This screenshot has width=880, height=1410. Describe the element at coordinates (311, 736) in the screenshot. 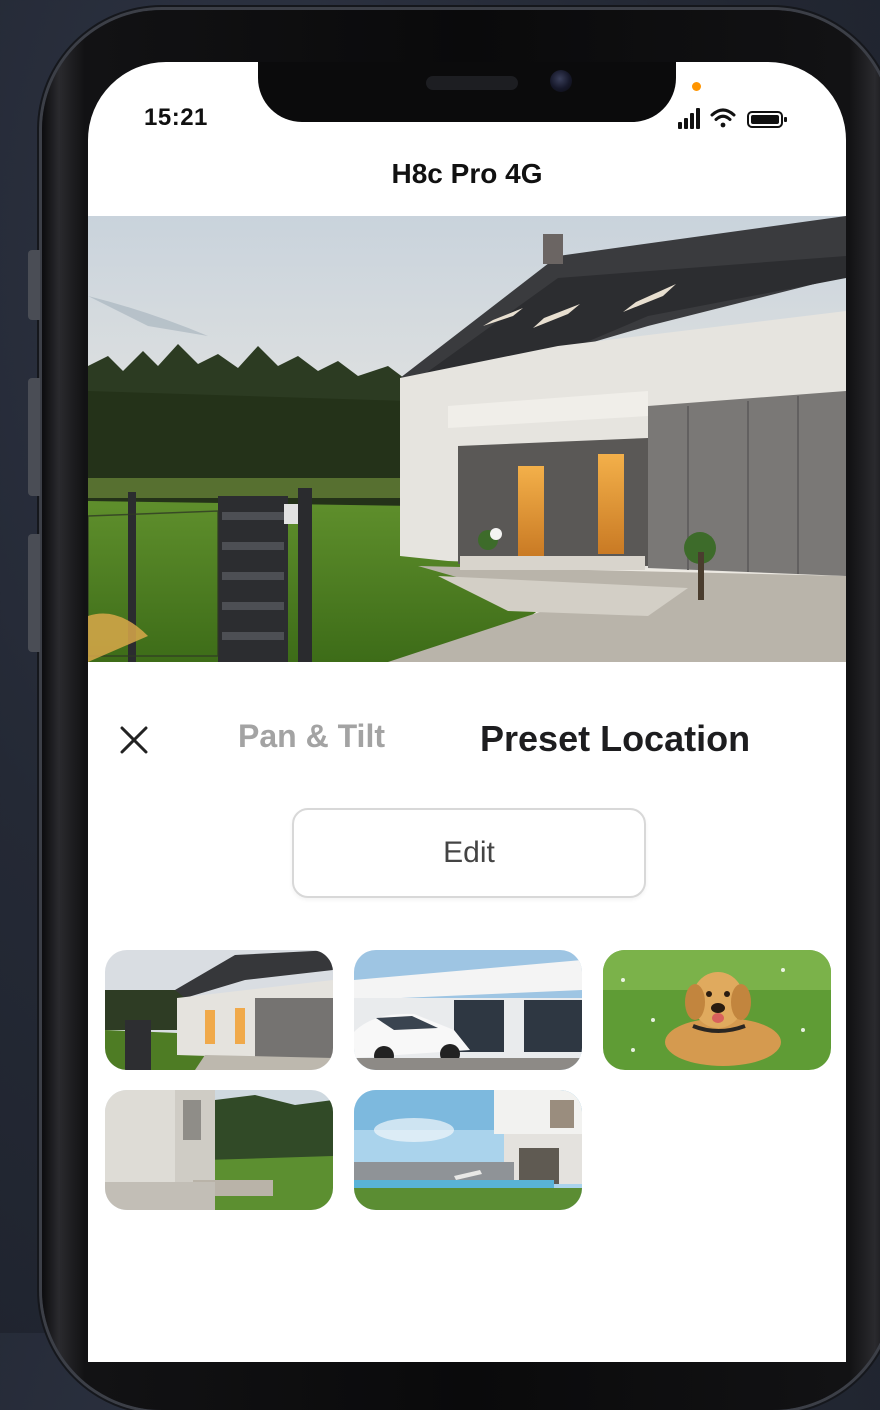

I see `tab-pan-tilt: Pan & Tilt` at that location.